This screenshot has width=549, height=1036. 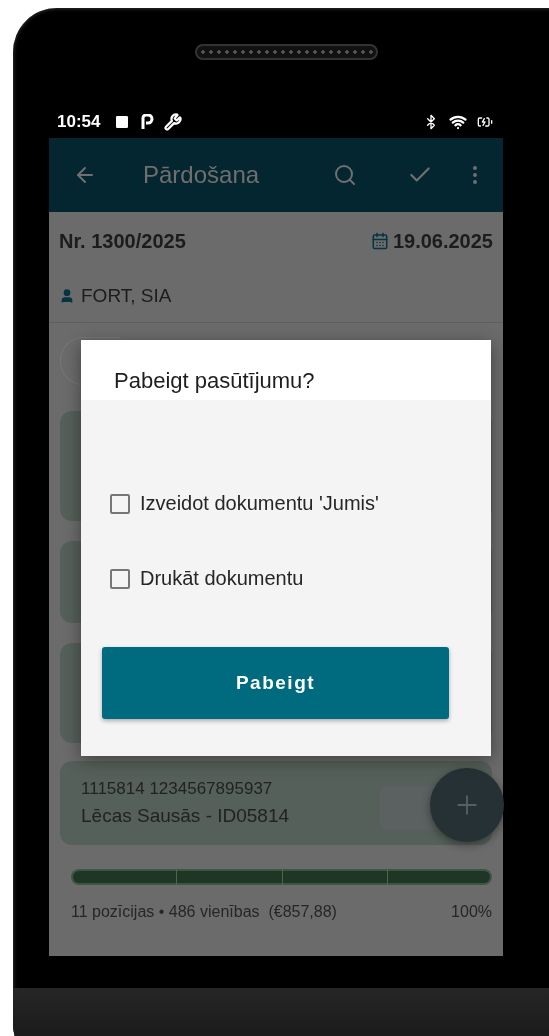 I want to click on checkbox-label: Drukāt dokumentu, so click(x=222, y=578).